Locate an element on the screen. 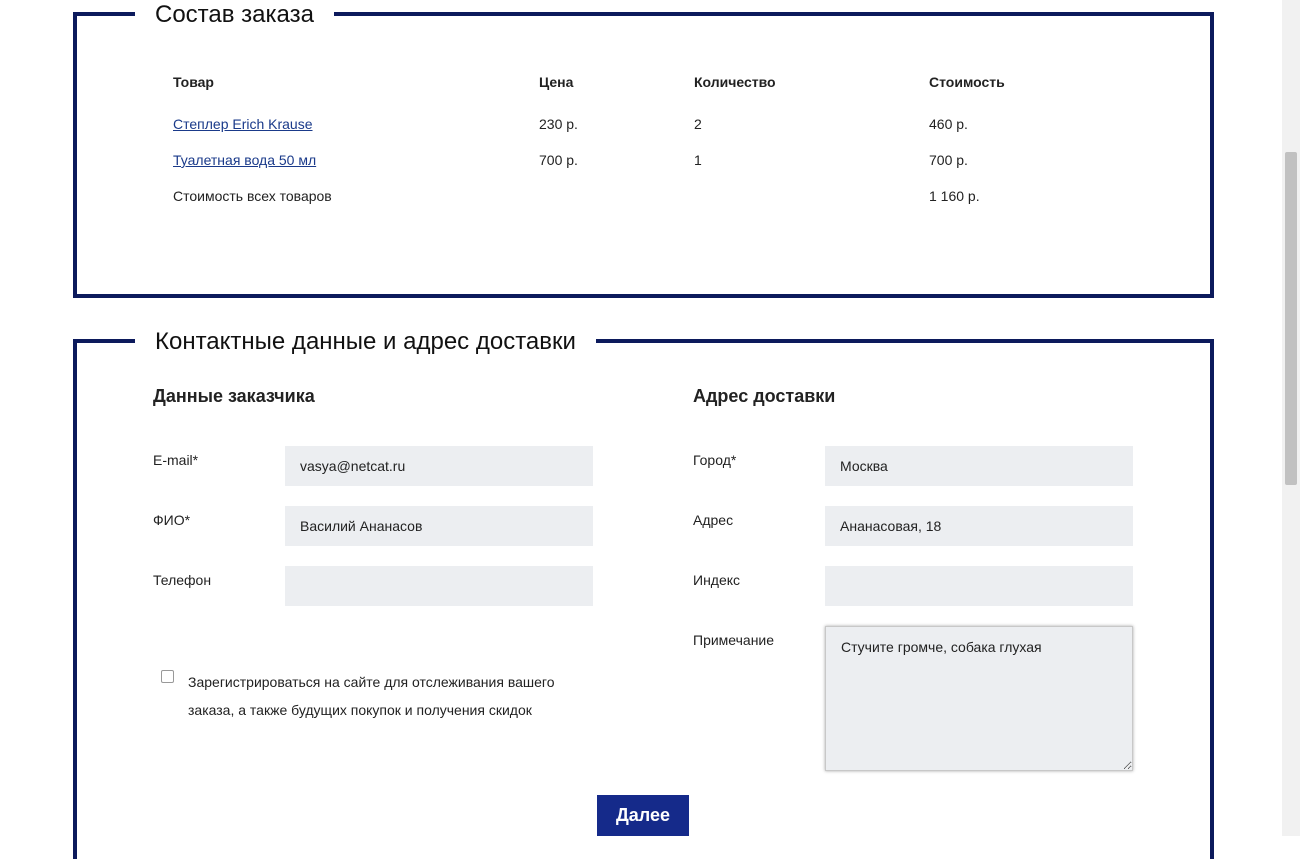 The width and height of the screenshot is (1300, 859). col-header-price: Цена is located at coordinates (556, 82).